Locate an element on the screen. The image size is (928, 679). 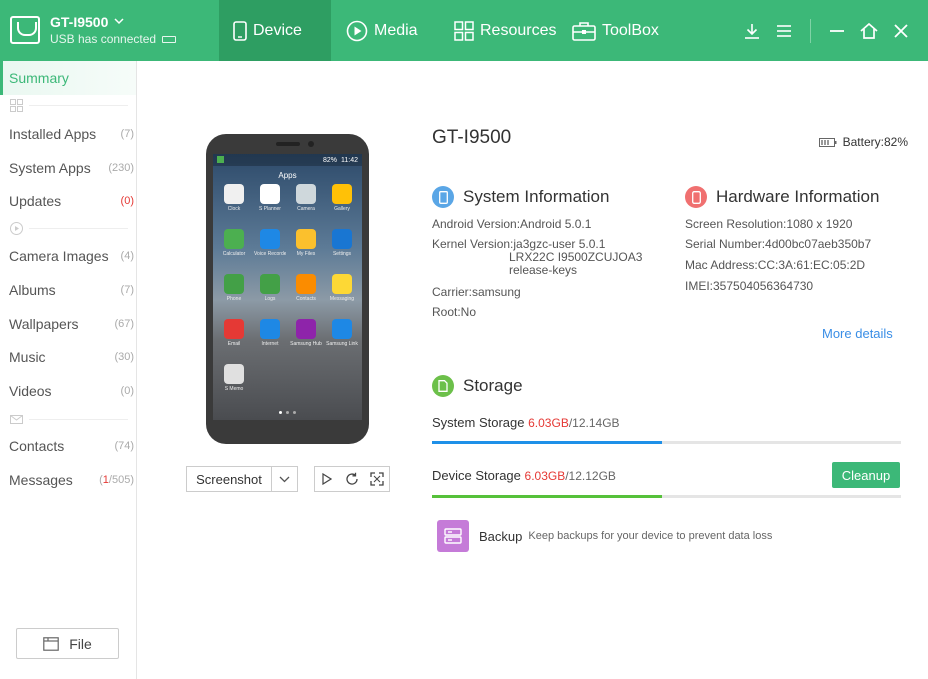
play-icon is located at coordinates (327, 479).